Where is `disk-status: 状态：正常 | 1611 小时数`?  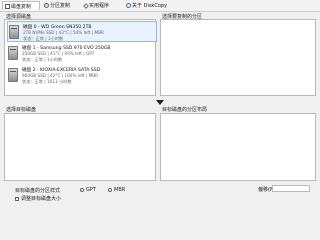 disk-status: 状态：正常 | 1611 小时数 is located at coordinates (47, 81).